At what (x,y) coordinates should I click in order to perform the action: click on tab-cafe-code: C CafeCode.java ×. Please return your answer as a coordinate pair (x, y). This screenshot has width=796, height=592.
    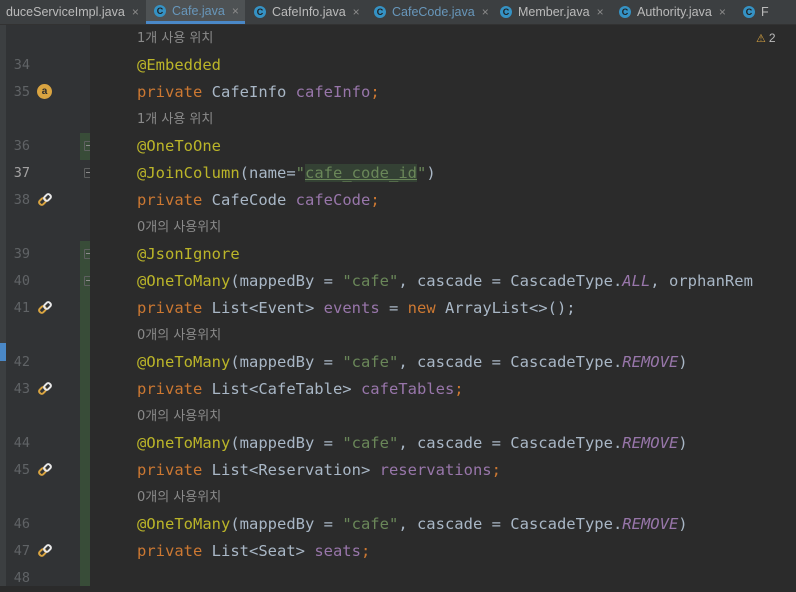
    Looking at the image, I should click on (431, 12).